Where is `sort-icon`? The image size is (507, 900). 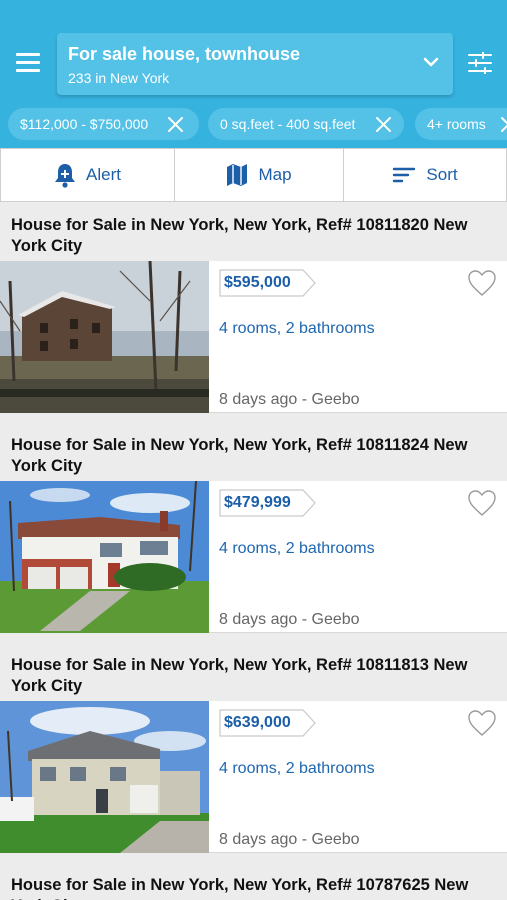
sort-icon is located at coordinates (404, 175).